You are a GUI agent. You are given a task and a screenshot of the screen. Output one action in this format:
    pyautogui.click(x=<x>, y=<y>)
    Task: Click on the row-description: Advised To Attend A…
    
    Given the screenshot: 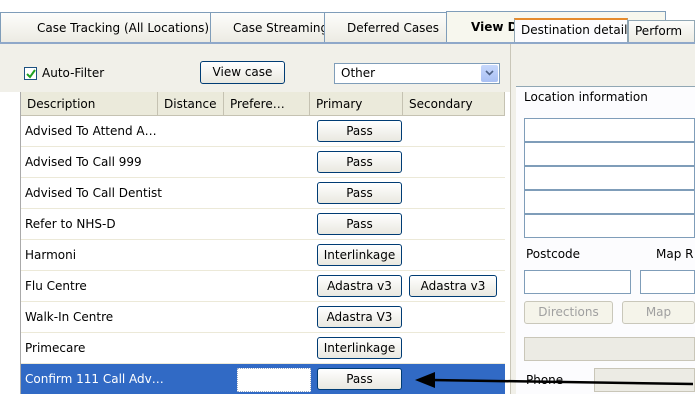 What is the action you would take?
    pyautogui.click(x=91, y=131)
    